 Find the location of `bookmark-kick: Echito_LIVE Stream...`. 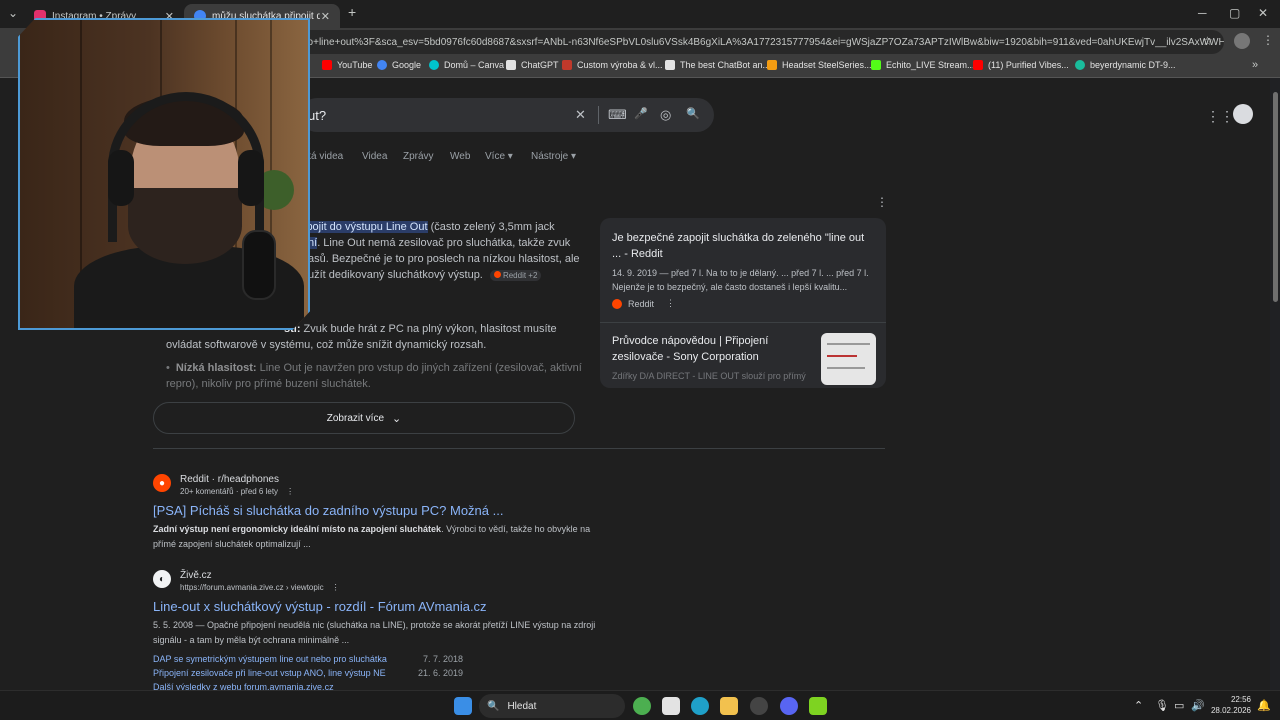

bookmark-kick: Echito_LIVE Stream... is located at coordinates (923, 65).